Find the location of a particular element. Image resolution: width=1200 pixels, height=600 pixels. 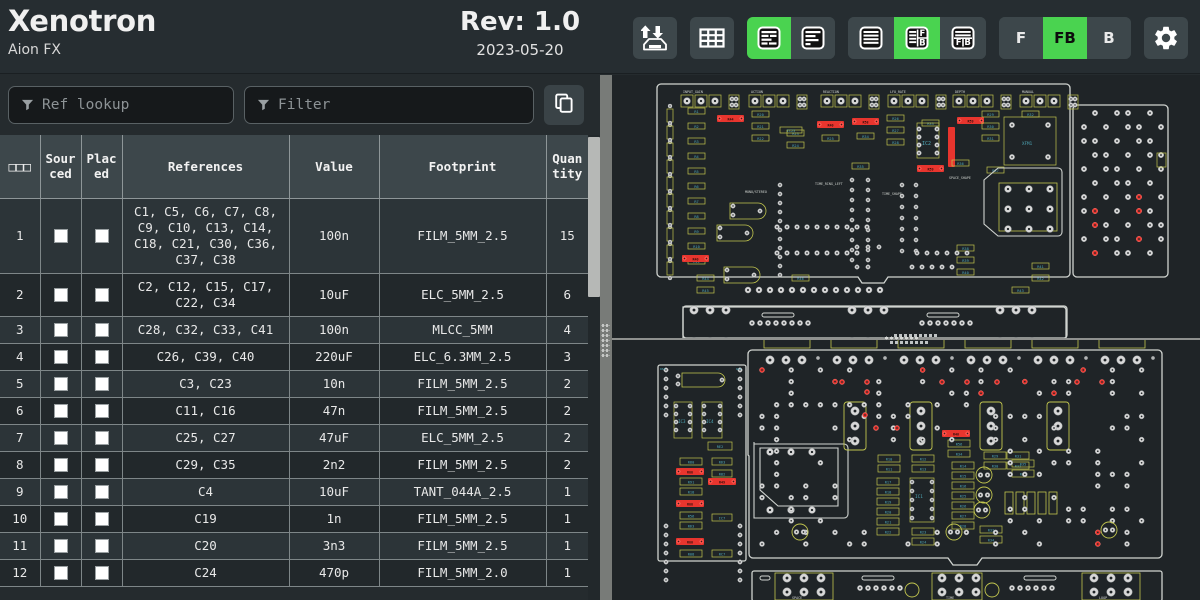

table-row: 5 C3, C23 10n FILM_5MM_2.5 2 is located at coordinates (294, 384).